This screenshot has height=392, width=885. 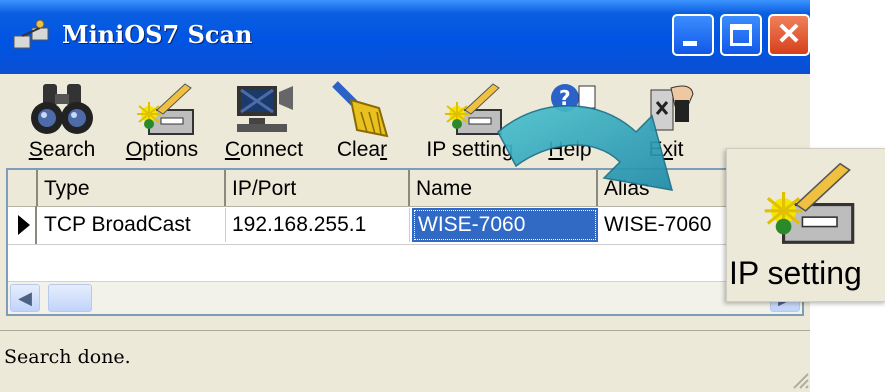 What do you see at coordinates (132, 225) in the screenshot?
I see `table-cell-type: TCP BroadCast` at bounding box center [132, 225].